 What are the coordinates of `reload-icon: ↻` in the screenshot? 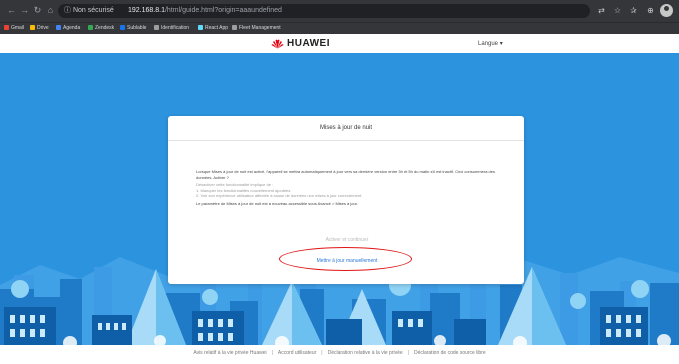 It's located at (37, 10).